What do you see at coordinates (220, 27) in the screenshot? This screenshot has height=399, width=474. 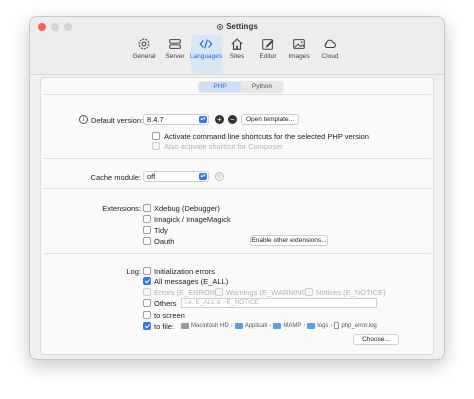 I see `settings-gear-icon` at bounding box center [220, 27].